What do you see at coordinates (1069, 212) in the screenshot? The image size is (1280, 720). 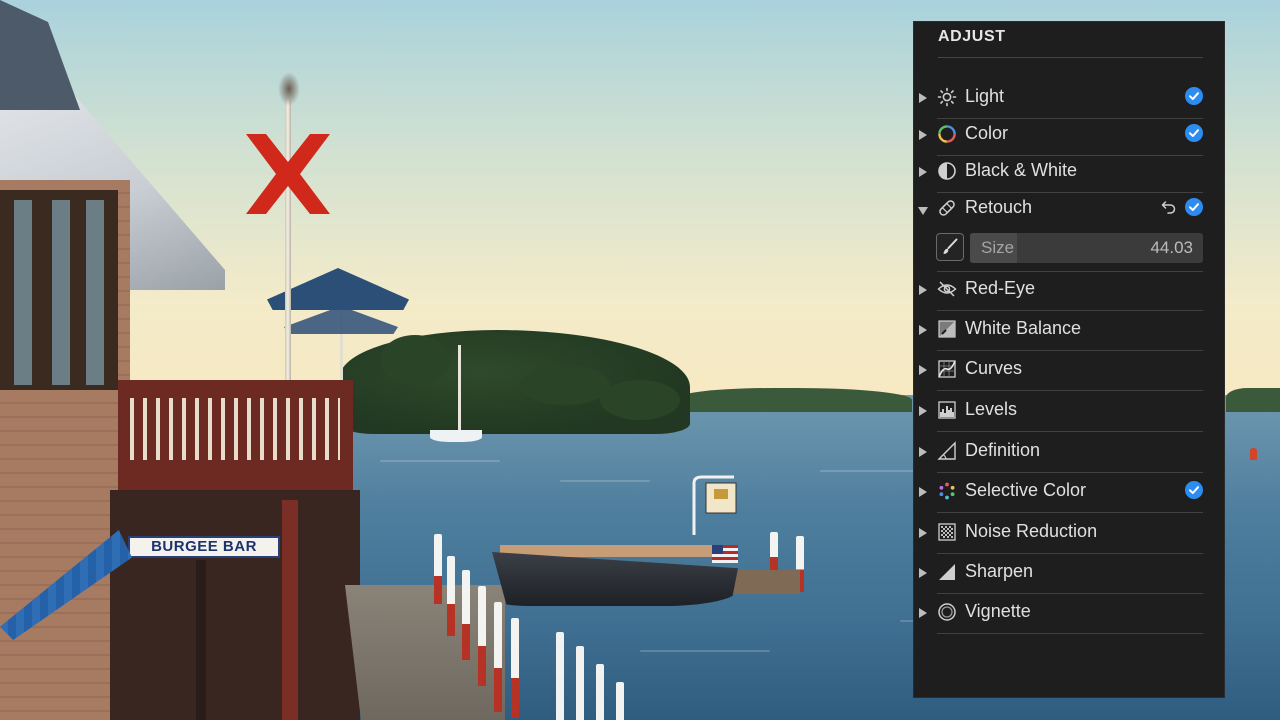 I see `adjust-item-retouch: Retouch` at bounding box center [1069, 212].